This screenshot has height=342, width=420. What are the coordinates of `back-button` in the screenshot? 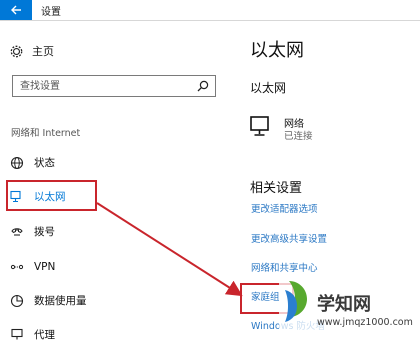 It's located at (16, 10).